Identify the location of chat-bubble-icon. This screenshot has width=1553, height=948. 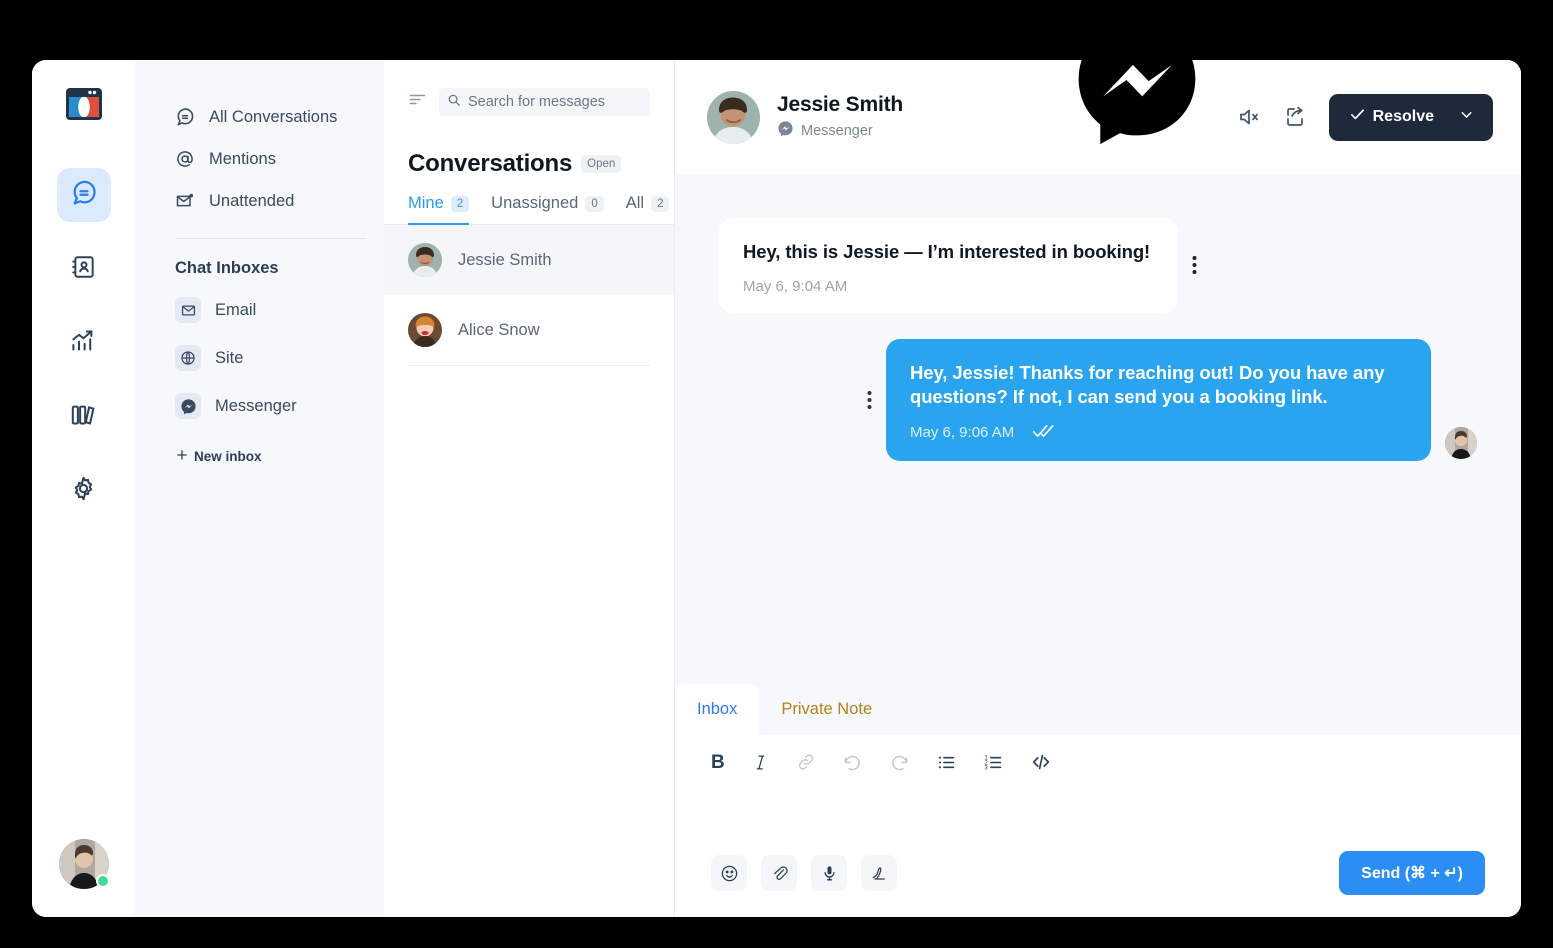
(84, 195).